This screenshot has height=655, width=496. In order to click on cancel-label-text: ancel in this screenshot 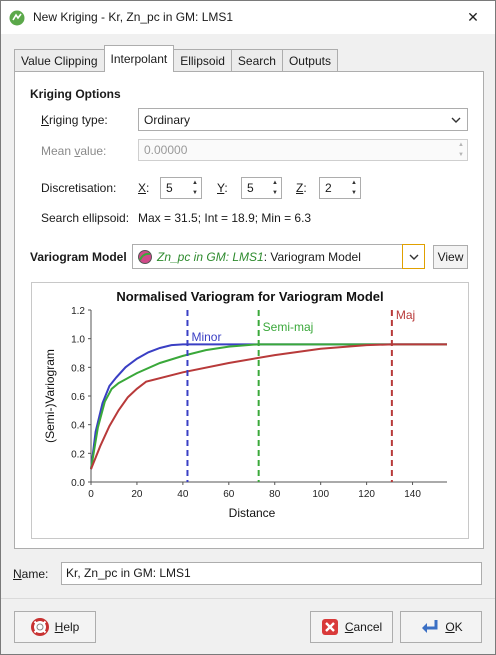, I will do `click(368, 627)`.